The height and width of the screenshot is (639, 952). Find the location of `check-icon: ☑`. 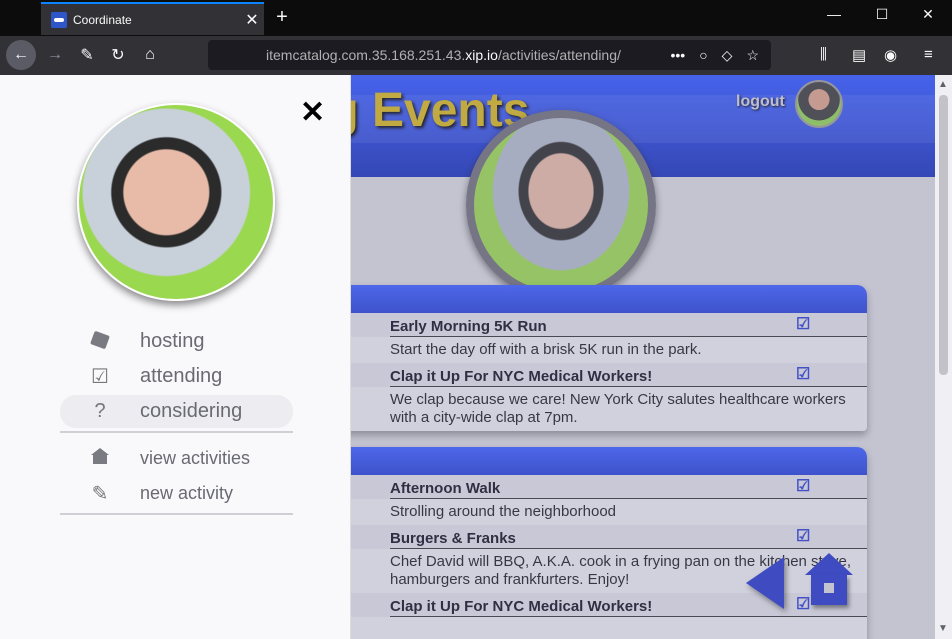

check-icon: ☑ is located at coordinates (100, 377).